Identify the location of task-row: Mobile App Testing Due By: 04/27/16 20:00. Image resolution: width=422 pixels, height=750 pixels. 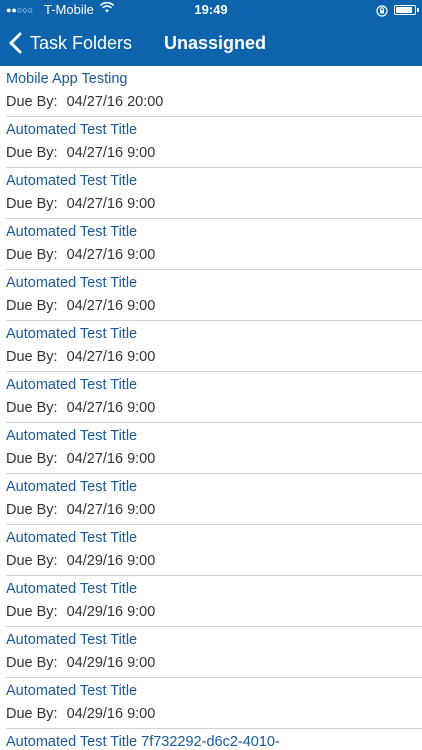
(214, 91).